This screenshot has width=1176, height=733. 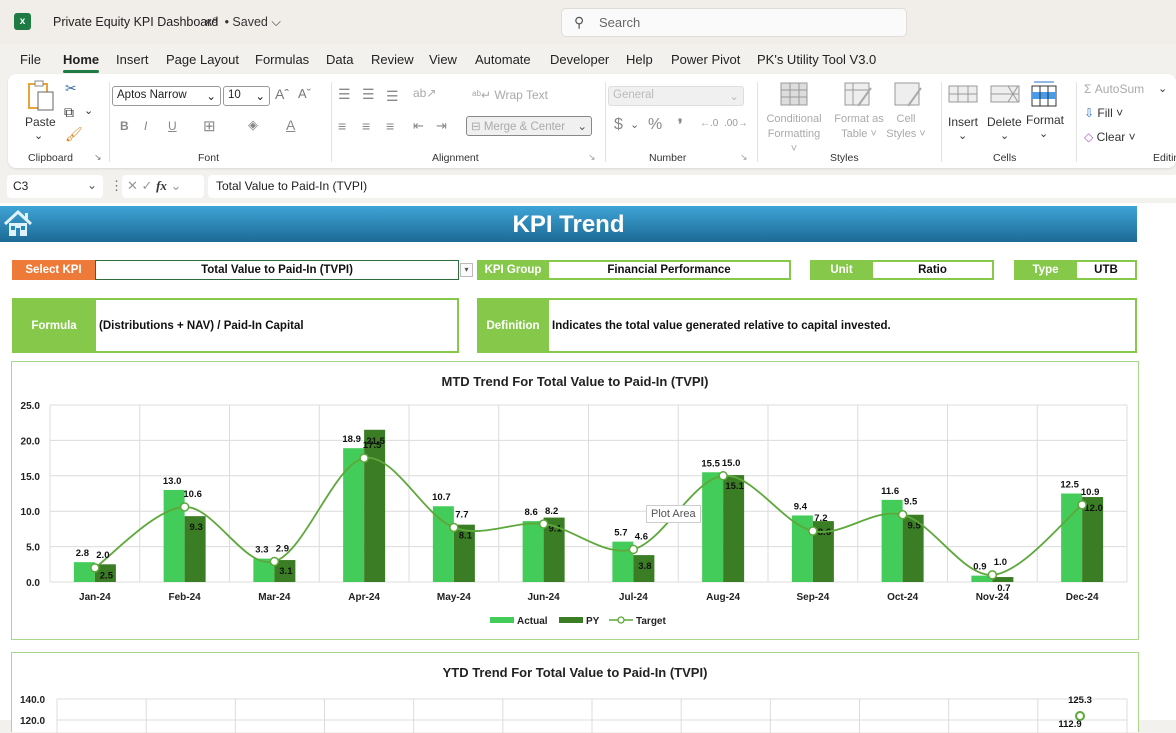 I want to click on format-painter-icon: 🖌, so click(x=74, y=134).